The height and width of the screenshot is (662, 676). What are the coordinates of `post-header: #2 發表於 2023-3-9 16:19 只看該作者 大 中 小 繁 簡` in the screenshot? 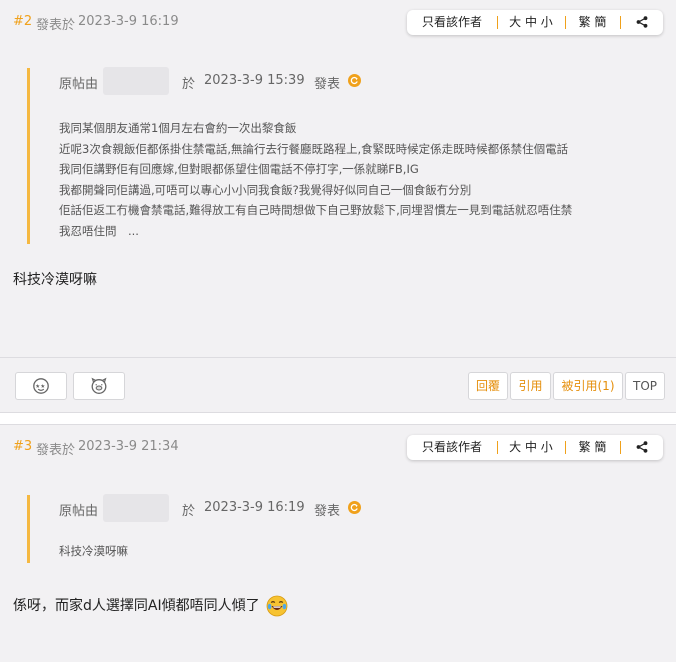 It's located at (338, 22).